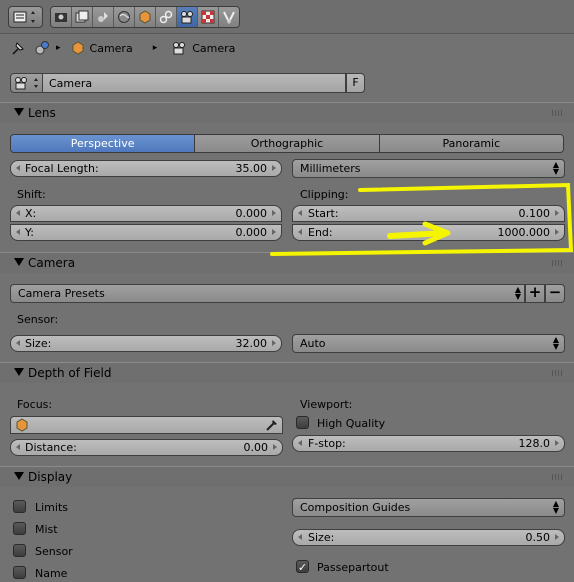 Image resolution: width=574 pixels, height=582 pixels. I want to click on focus-label: Focus:, so click(35, 404).